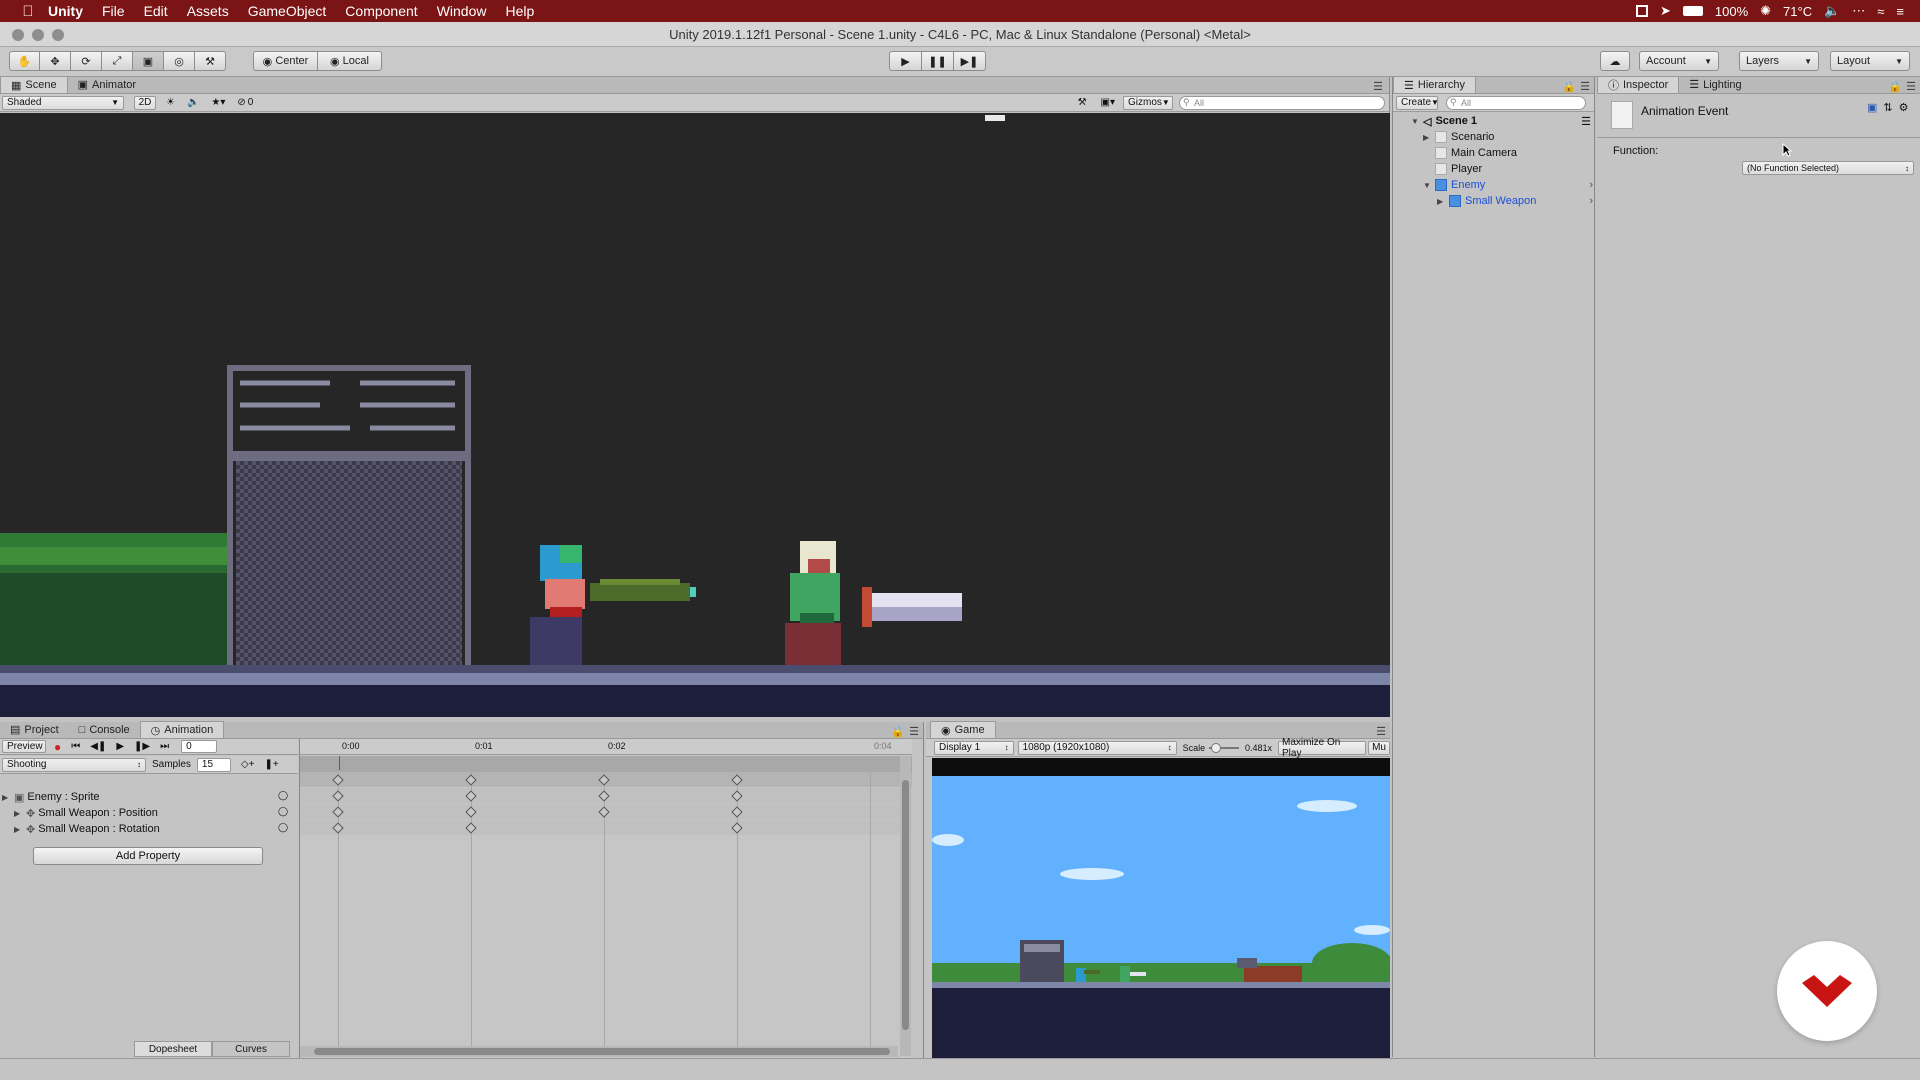 The height and width of the screenshot is (1080, 1920). I want to click on play-button: ▶, so click(905, 61).